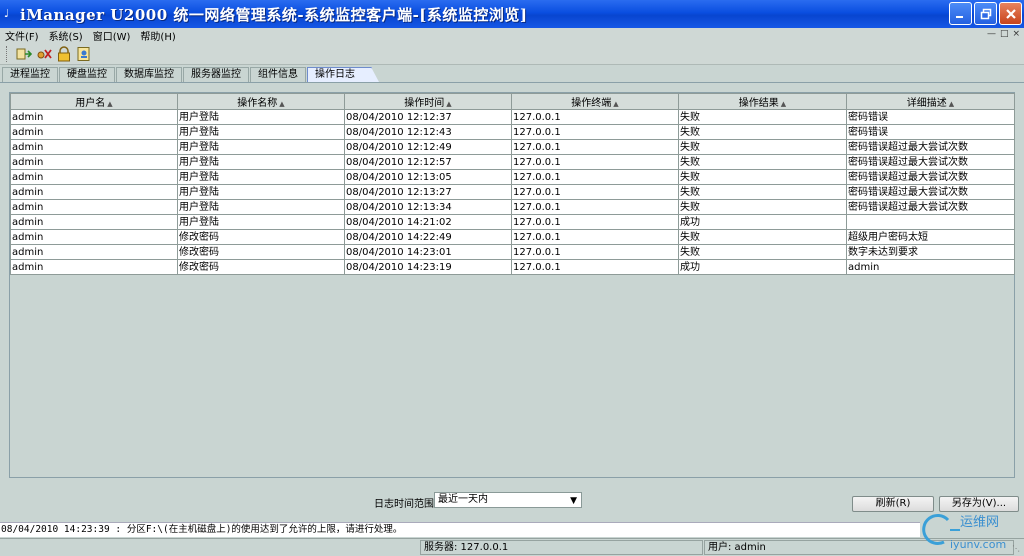 The image size is (1024, 556). I want to click on tab-component-info: 组件信息, so click(278, 74).